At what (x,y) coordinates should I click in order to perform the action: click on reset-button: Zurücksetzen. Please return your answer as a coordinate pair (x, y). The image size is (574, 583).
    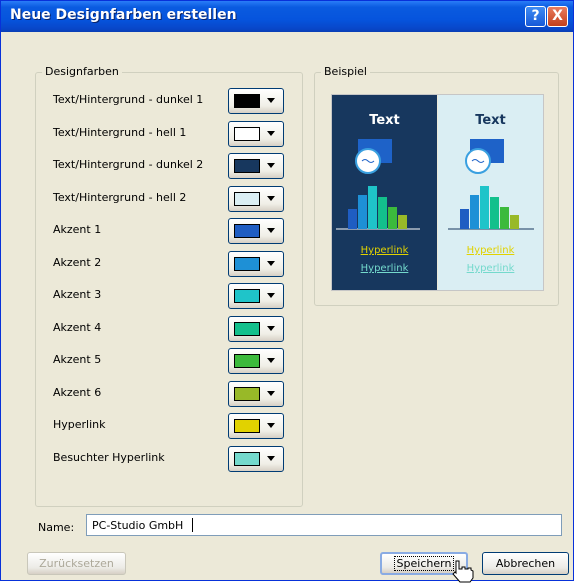
    Looking at the image, I should click on (76, 563).